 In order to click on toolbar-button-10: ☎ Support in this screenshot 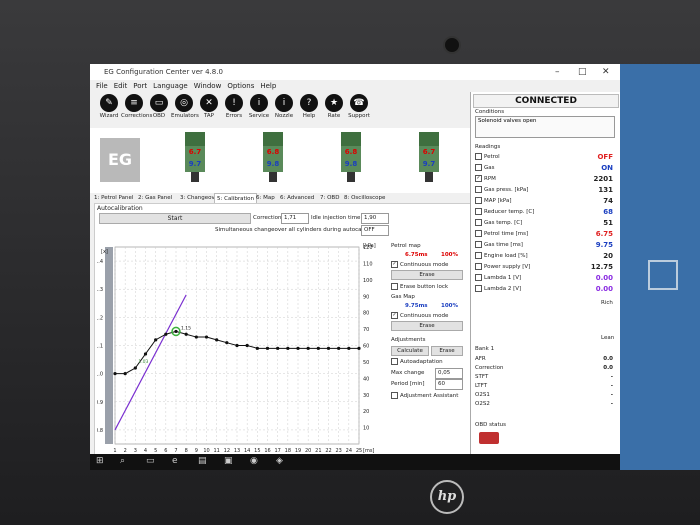, I will do `click(359, 106)`.